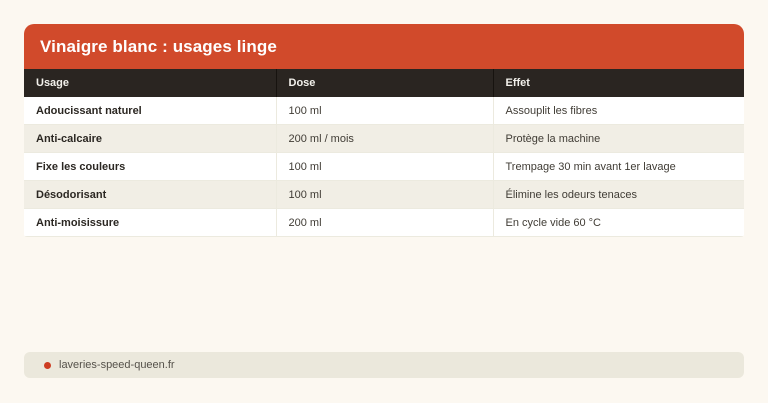 The height and width of the screenshot is (403, 768). I want to click on effet-cell: En cycle vide 60 °C, so click(618, 222).